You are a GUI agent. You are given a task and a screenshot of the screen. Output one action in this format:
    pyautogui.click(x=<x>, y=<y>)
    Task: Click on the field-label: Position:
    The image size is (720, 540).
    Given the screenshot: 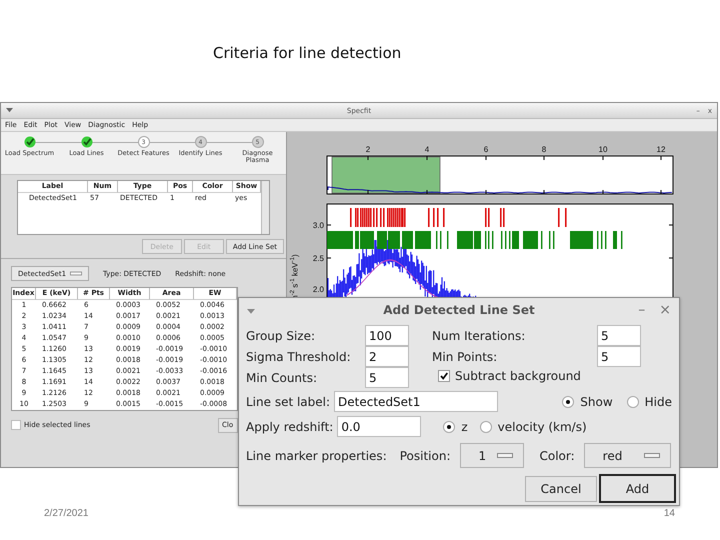 What is the action you would take?
    pyautogui.click(x=425, y=455)
    